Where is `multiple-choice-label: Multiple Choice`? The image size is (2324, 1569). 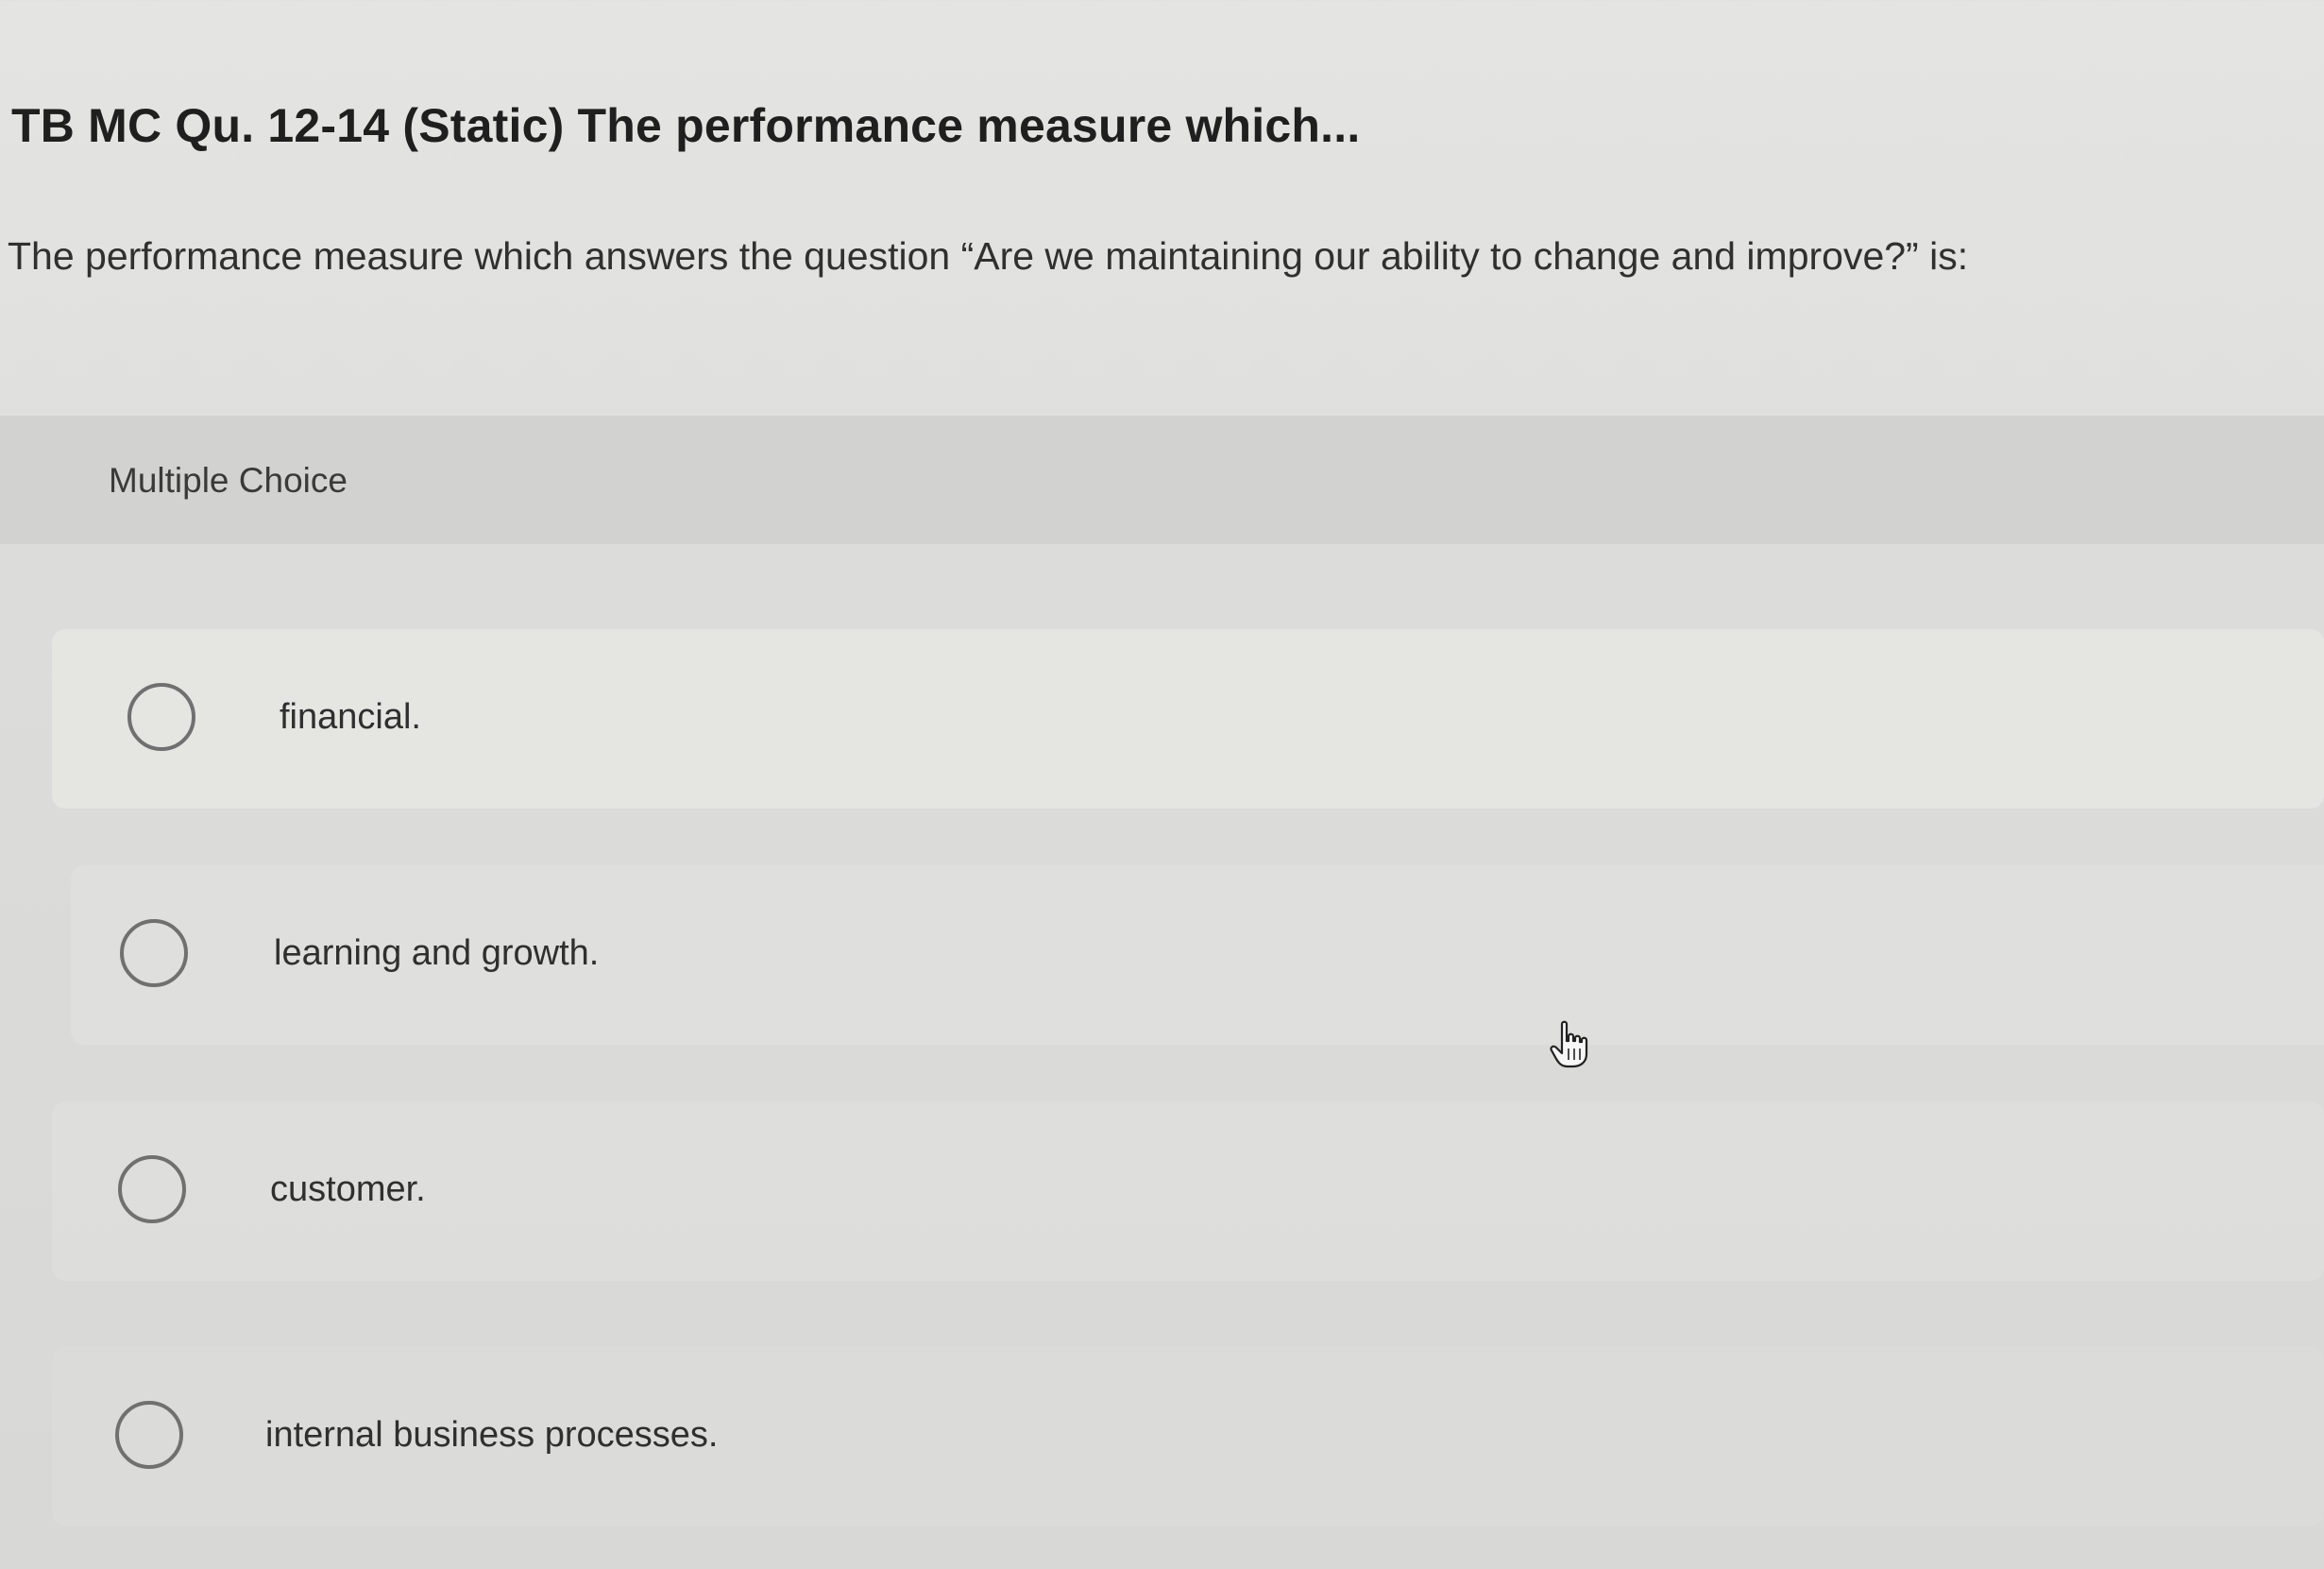
multiple-choice-label: Multiple Choice is located at coordinates (228, 480).